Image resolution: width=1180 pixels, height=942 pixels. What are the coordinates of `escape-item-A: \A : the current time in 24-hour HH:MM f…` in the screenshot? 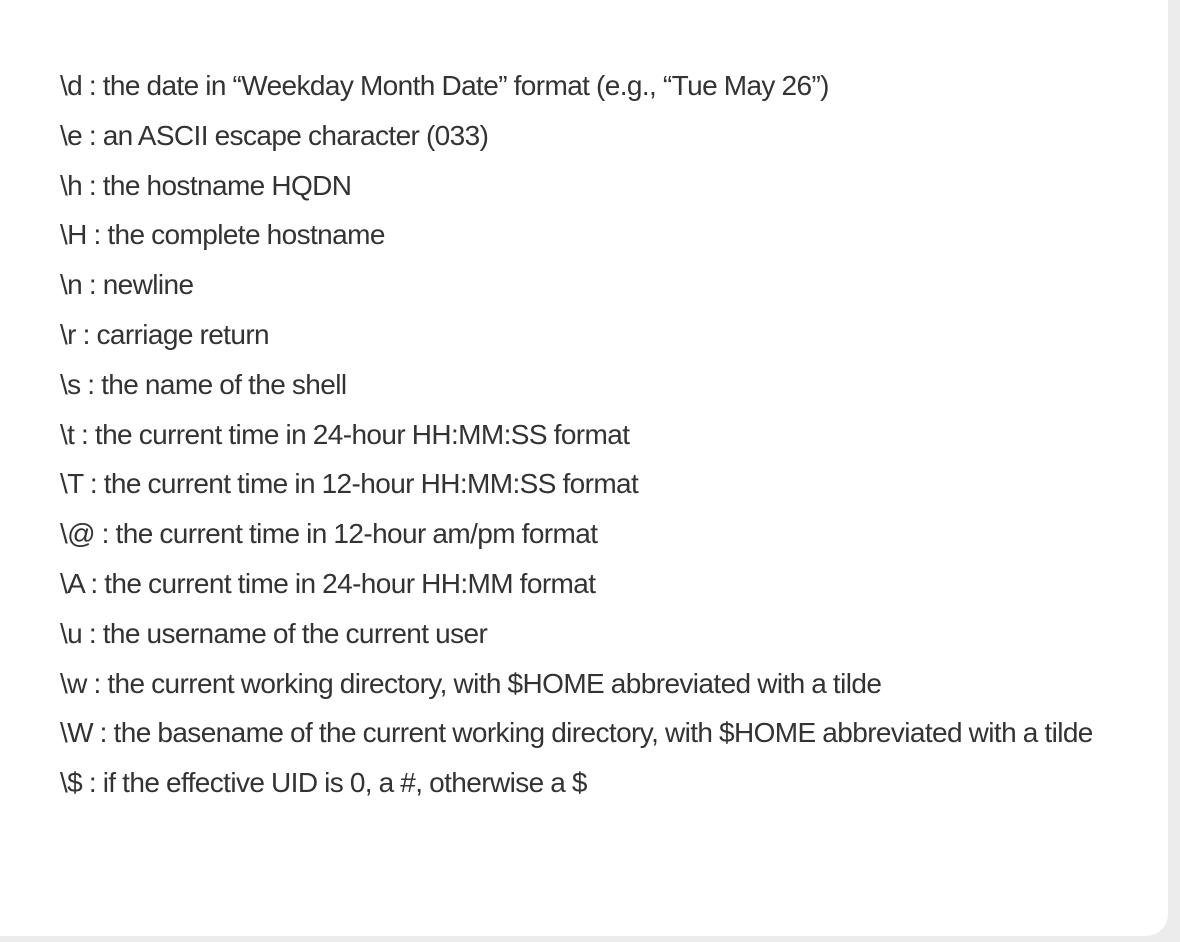 It's located at (328, 583).